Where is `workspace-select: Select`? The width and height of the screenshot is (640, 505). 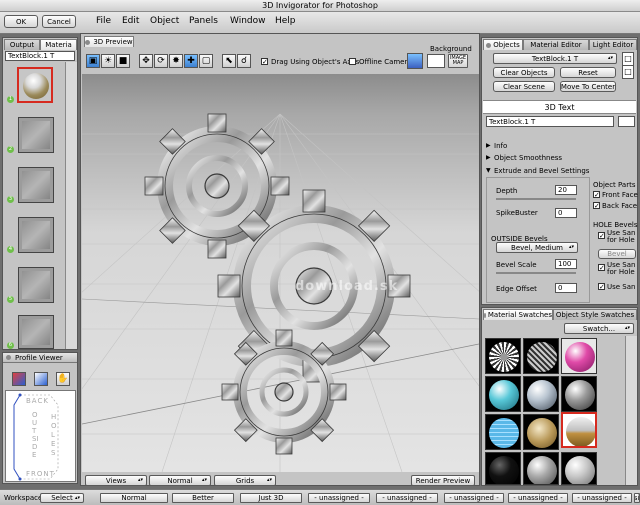 workspace-select: Select is located at coordinates (62, 498).